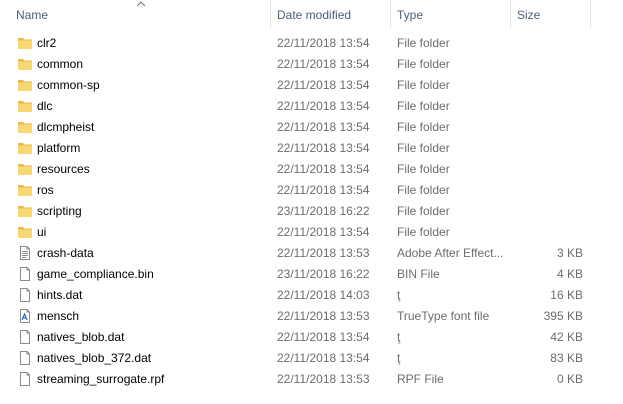  I want to click on file-row: dlcmpheist 22/11/2018 13:54 File folder, so click(311, 127).